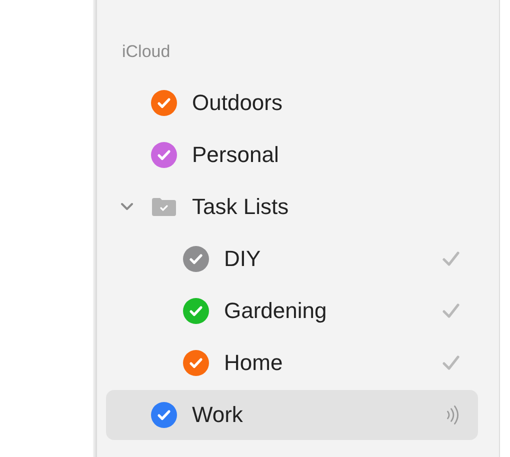 Image resolution: width=510 pixels, height=457 pixels. I want to click on folder-icon, so click(164, 207).